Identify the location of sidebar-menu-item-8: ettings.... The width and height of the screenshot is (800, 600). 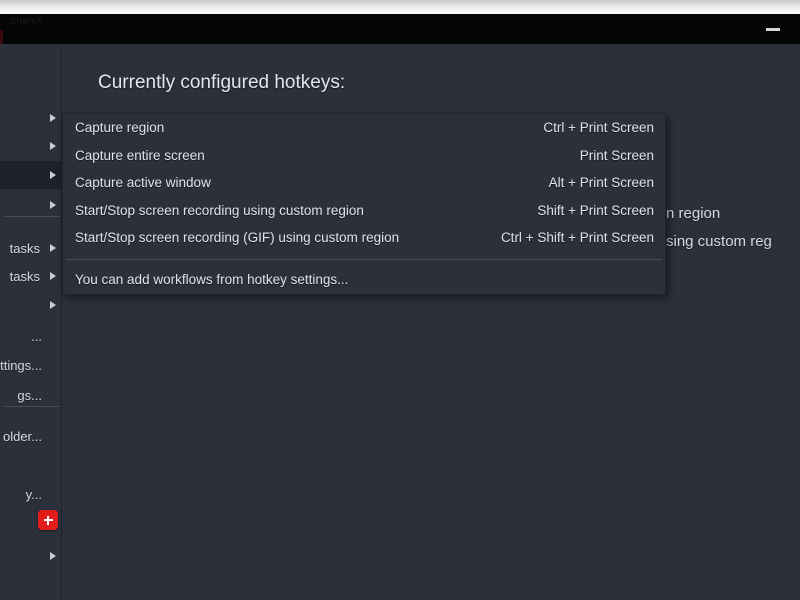
(31, 365).